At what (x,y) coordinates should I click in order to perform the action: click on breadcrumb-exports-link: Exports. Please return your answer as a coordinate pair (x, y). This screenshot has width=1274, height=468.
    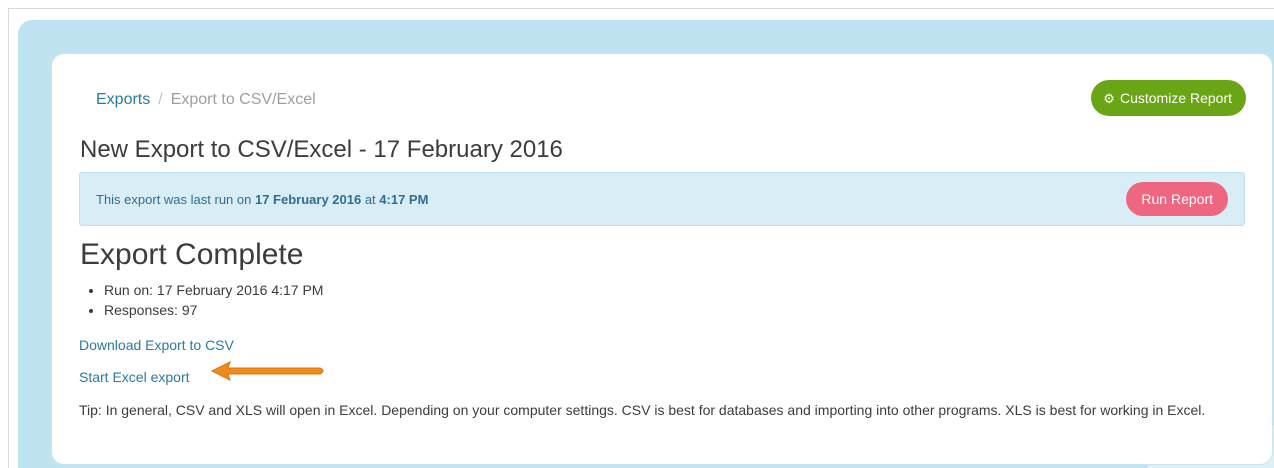
    Looking at the image, I should click on (123, 99).